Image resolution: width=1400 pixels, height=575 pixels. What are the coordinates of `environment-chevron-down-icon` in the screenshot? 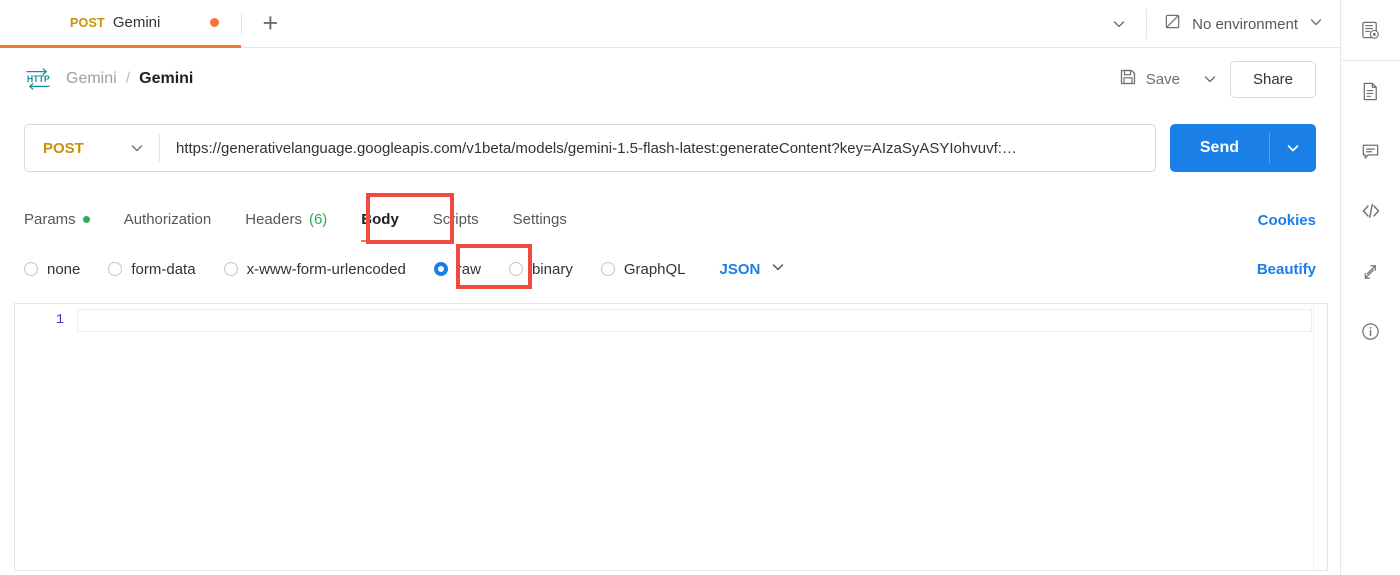 It's located at (1316, 24).